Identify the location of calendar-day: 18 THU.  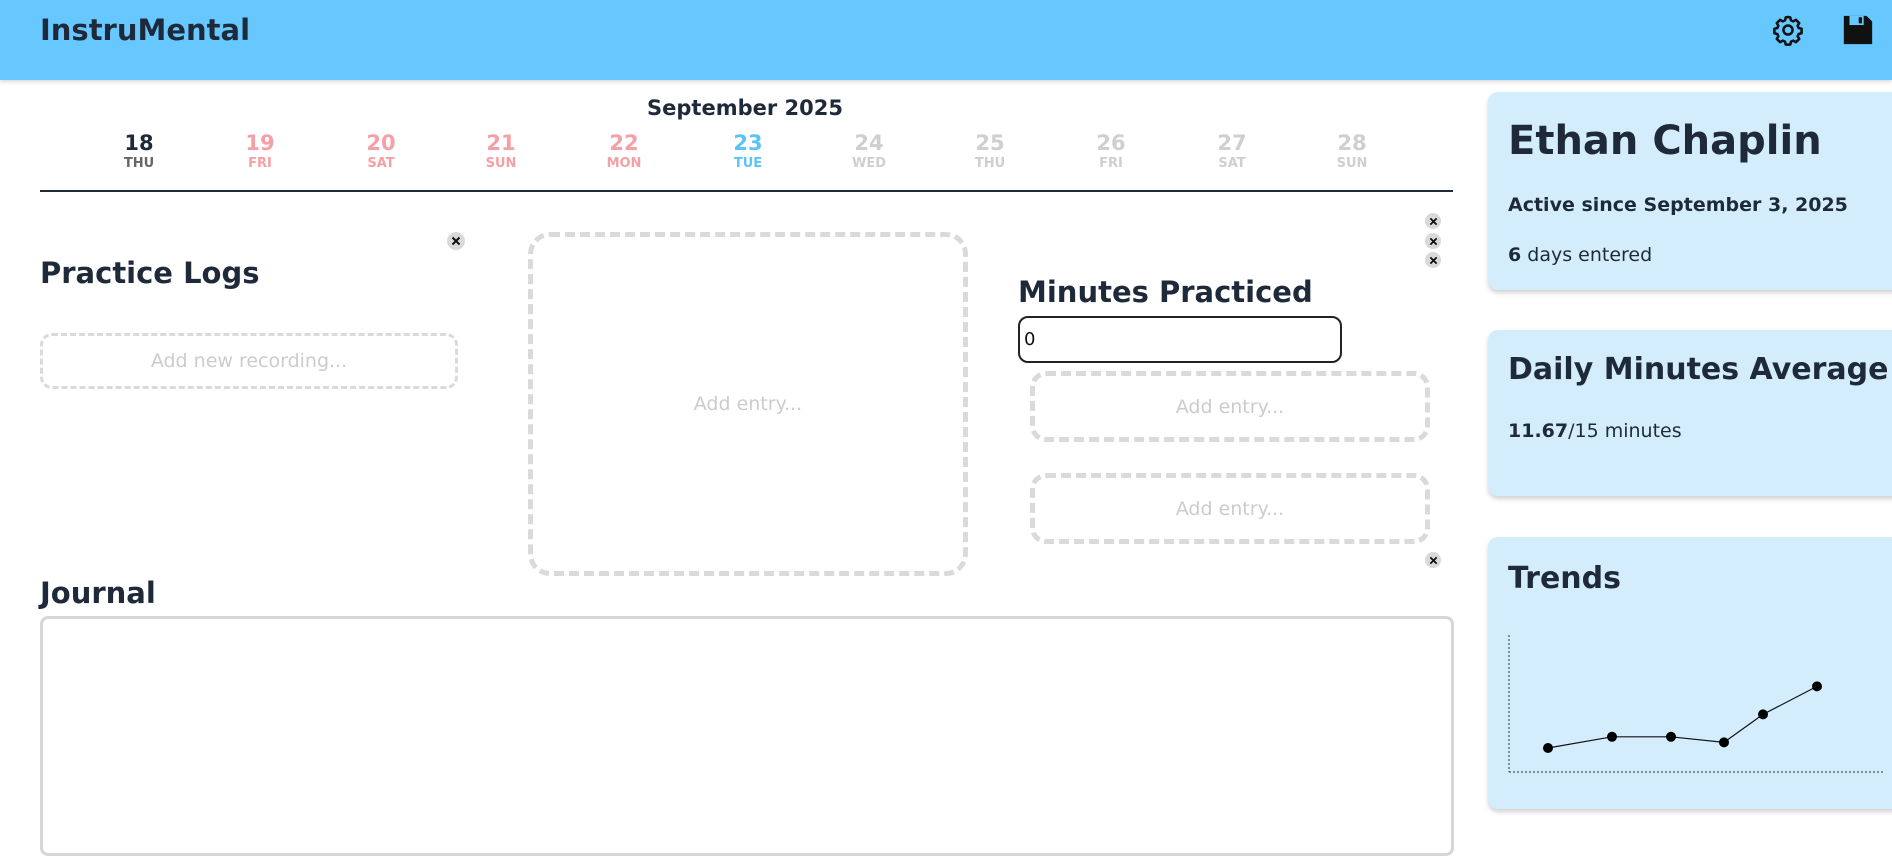
(139, 151).